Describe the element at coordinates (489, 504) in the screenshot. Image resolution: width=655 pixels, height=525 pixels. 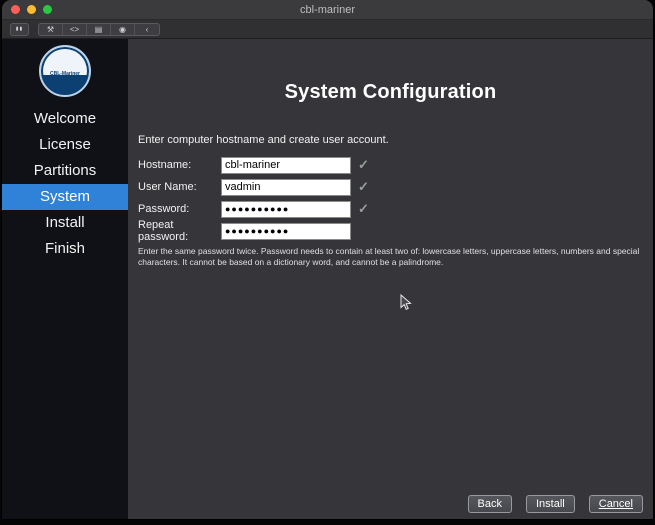
I see `back-button: Back` at that location.